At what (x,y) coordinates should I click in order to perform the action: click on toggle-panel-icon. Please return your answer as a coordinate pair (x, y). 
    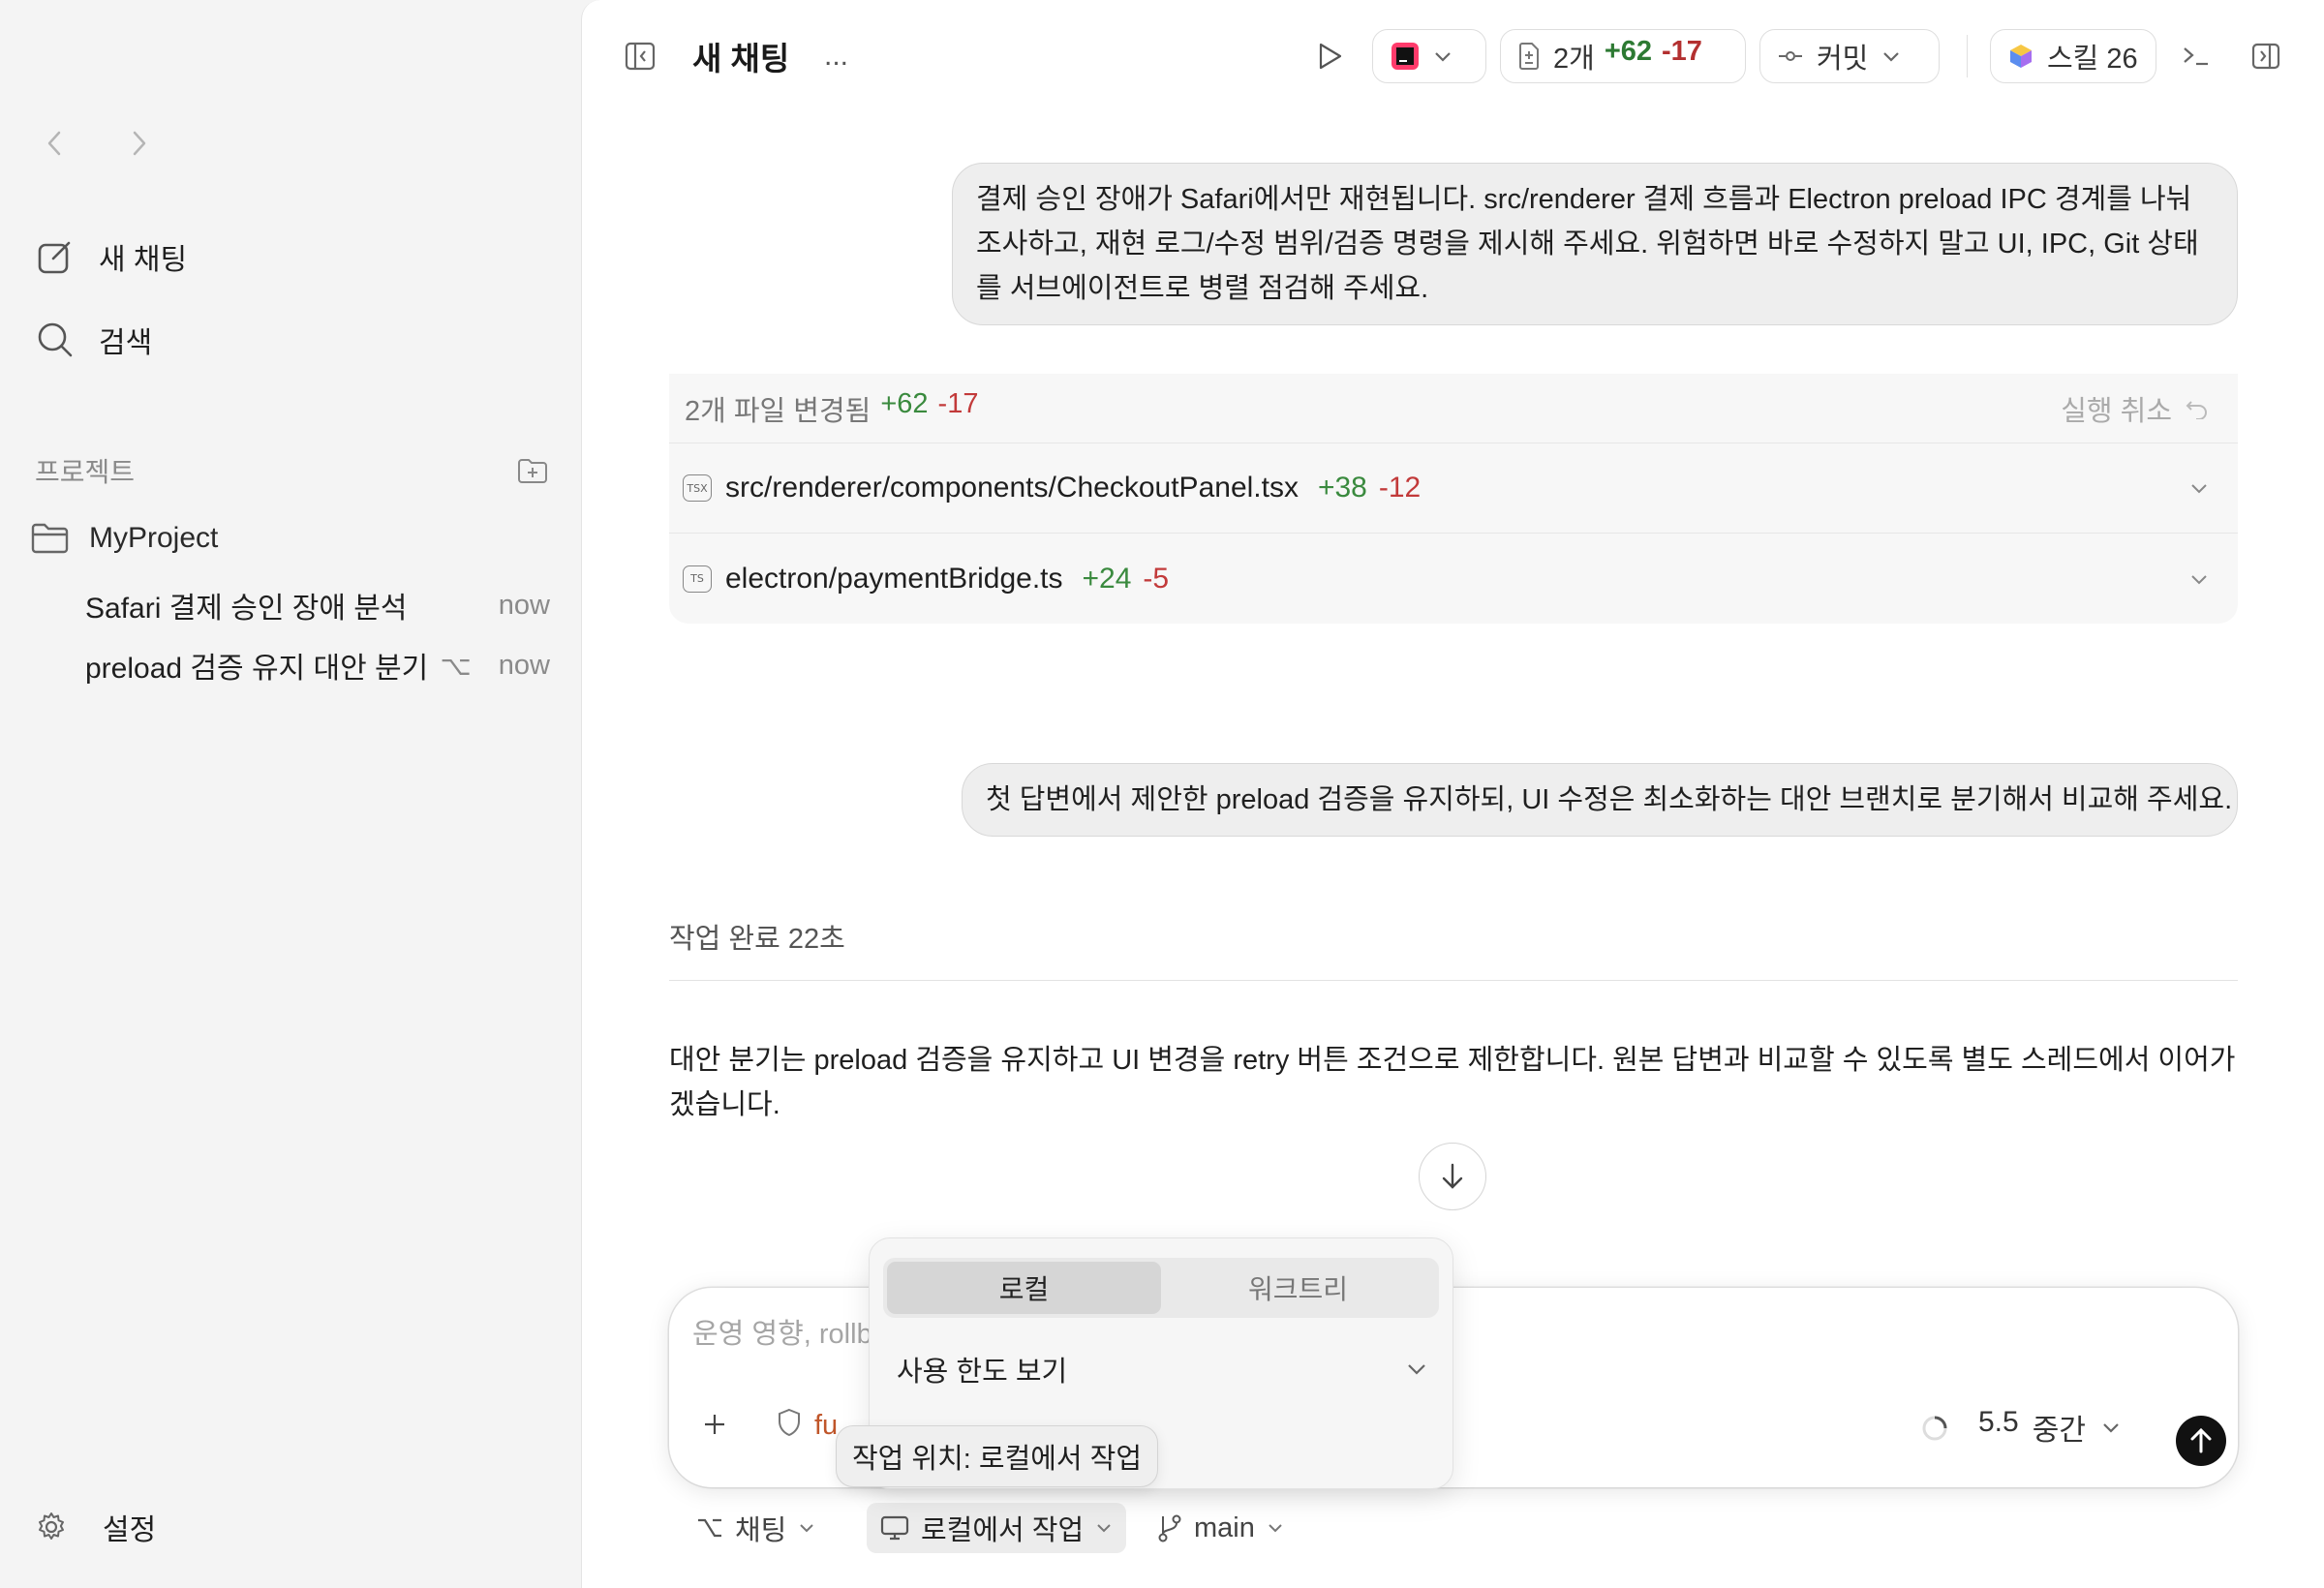
    Looking at the image, I should click on (2265, 56).